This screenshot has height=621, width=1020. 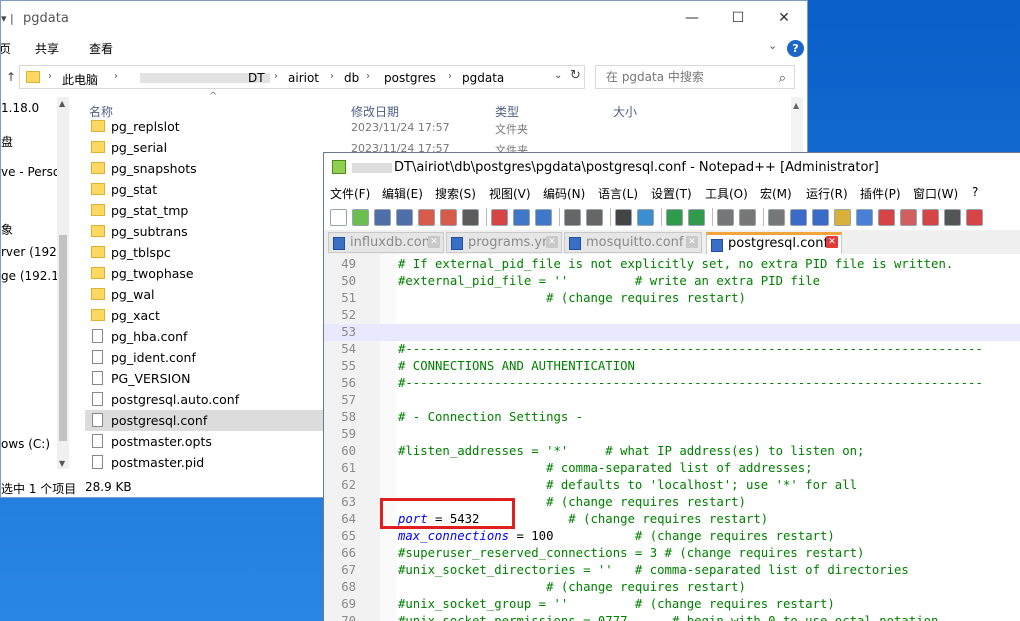 I want to click on minimize-button: —, so click(x=692, y=18).